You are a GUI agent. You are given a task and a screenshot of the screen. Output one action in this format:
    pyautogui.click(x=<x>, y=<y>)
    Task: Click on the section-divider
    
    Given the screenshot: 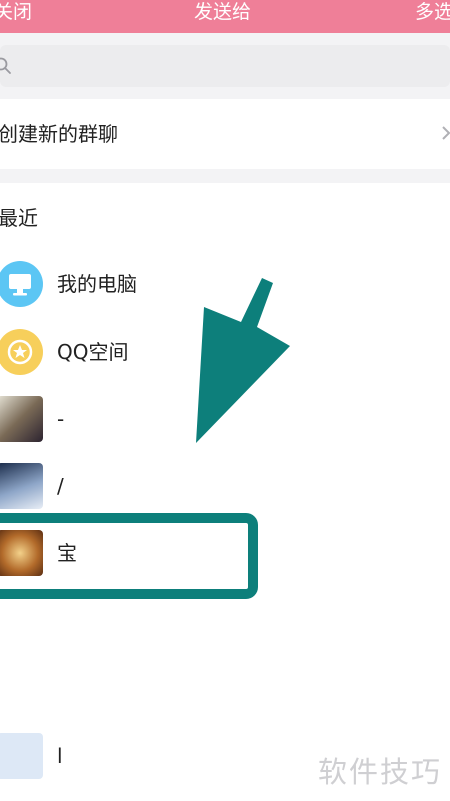 What is the action you would take?
    pyautogui.click(x=225, y=176)
    